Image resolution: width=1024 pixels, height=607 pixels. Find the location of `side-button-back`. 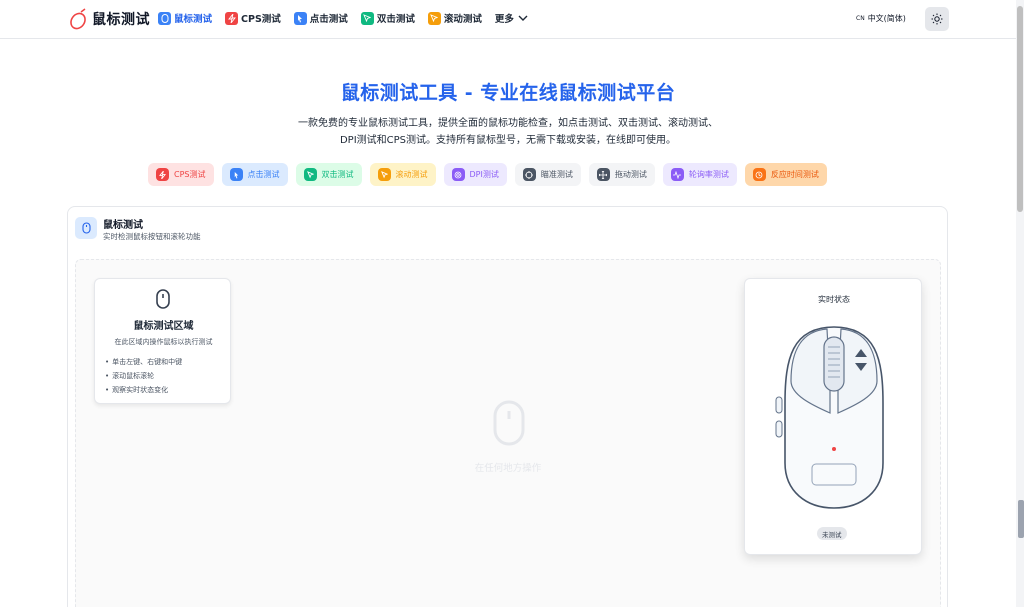

side-button-back is located at coordinates (779, 429).